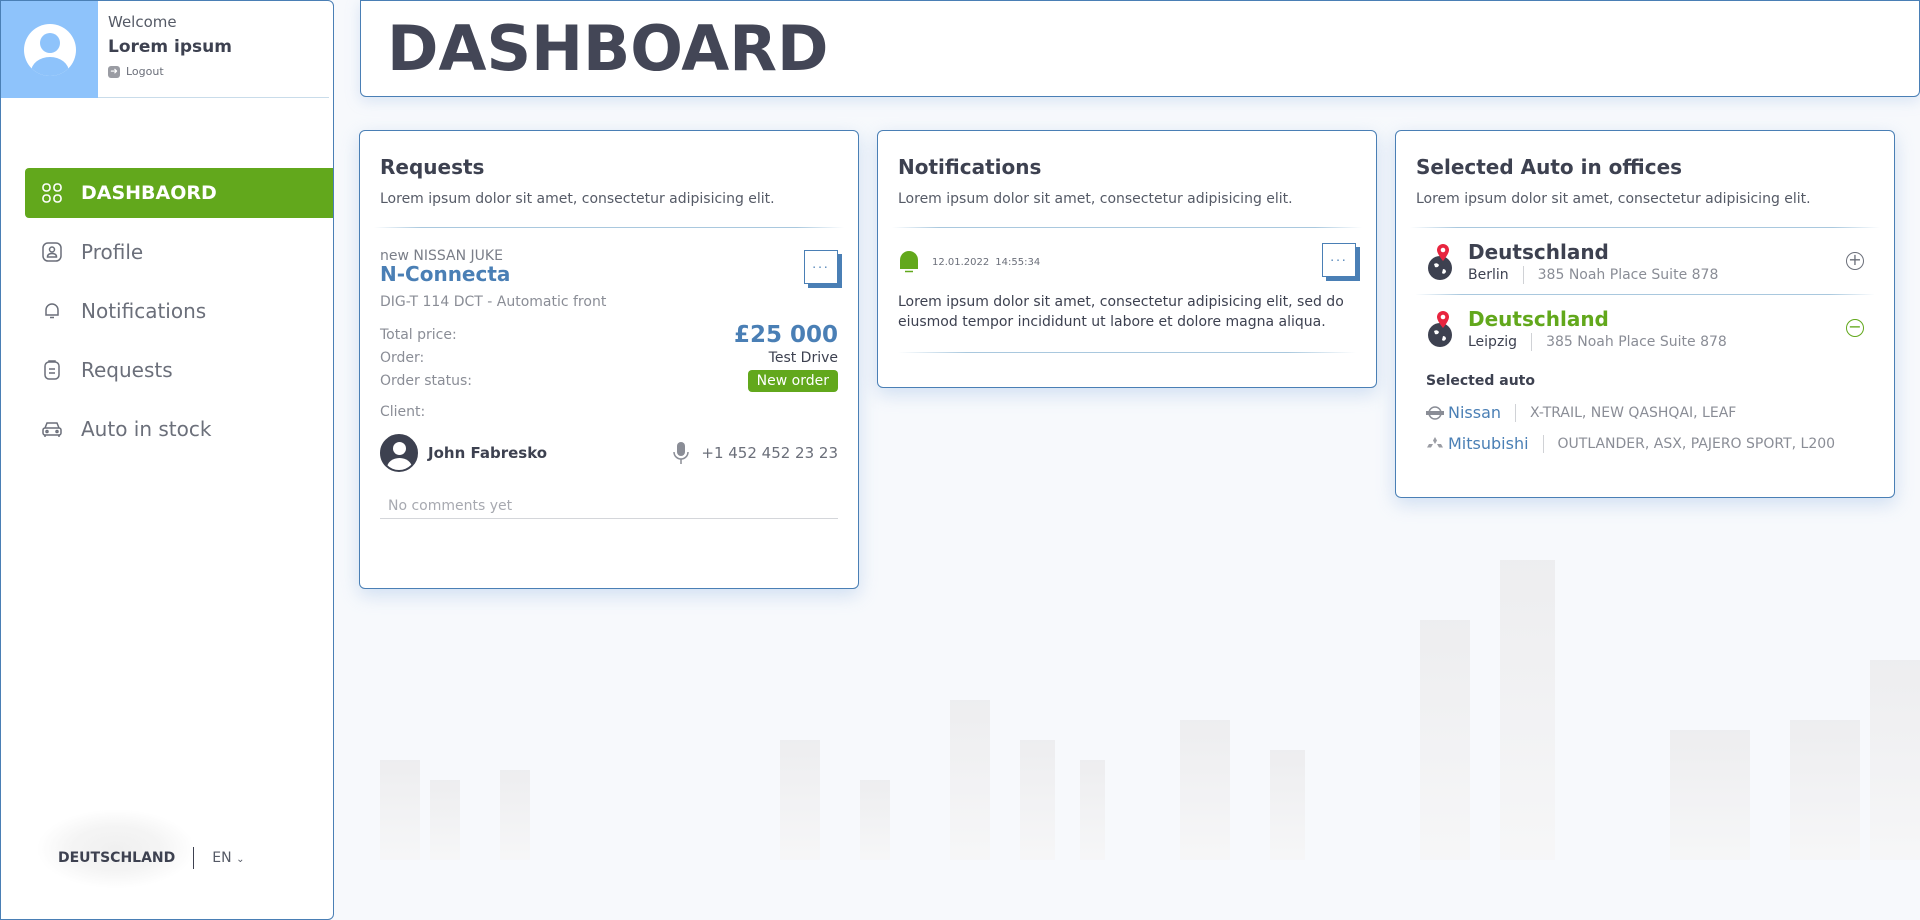  I want to click on client-label: Client:, so click(403, 412).